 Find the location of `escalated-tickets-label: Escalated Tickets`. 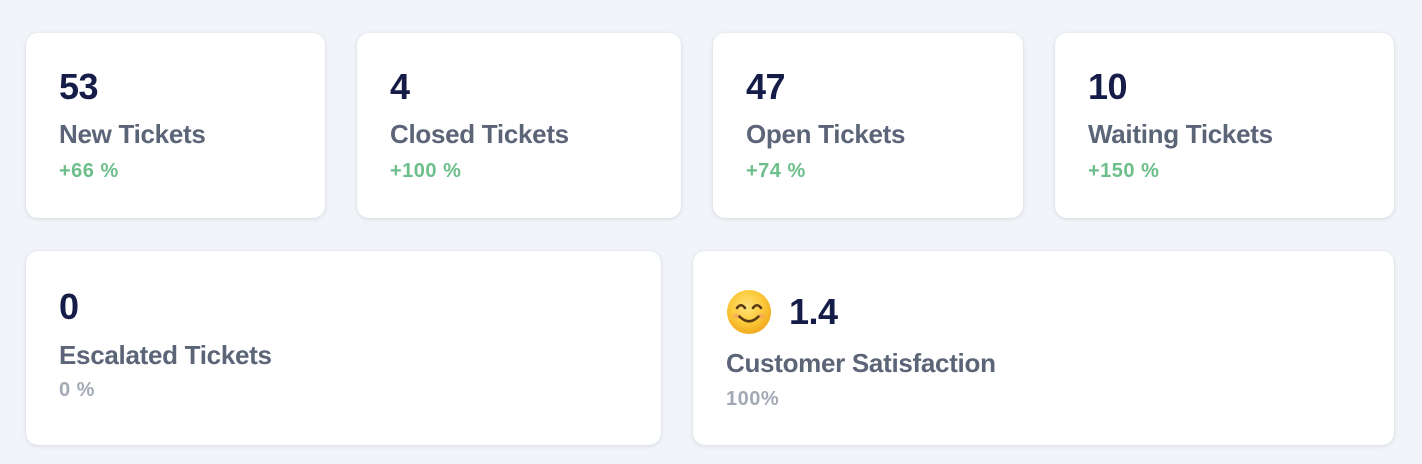

escalated-tickets-label: Escalated Tickets is located at coordinates (165, 355).